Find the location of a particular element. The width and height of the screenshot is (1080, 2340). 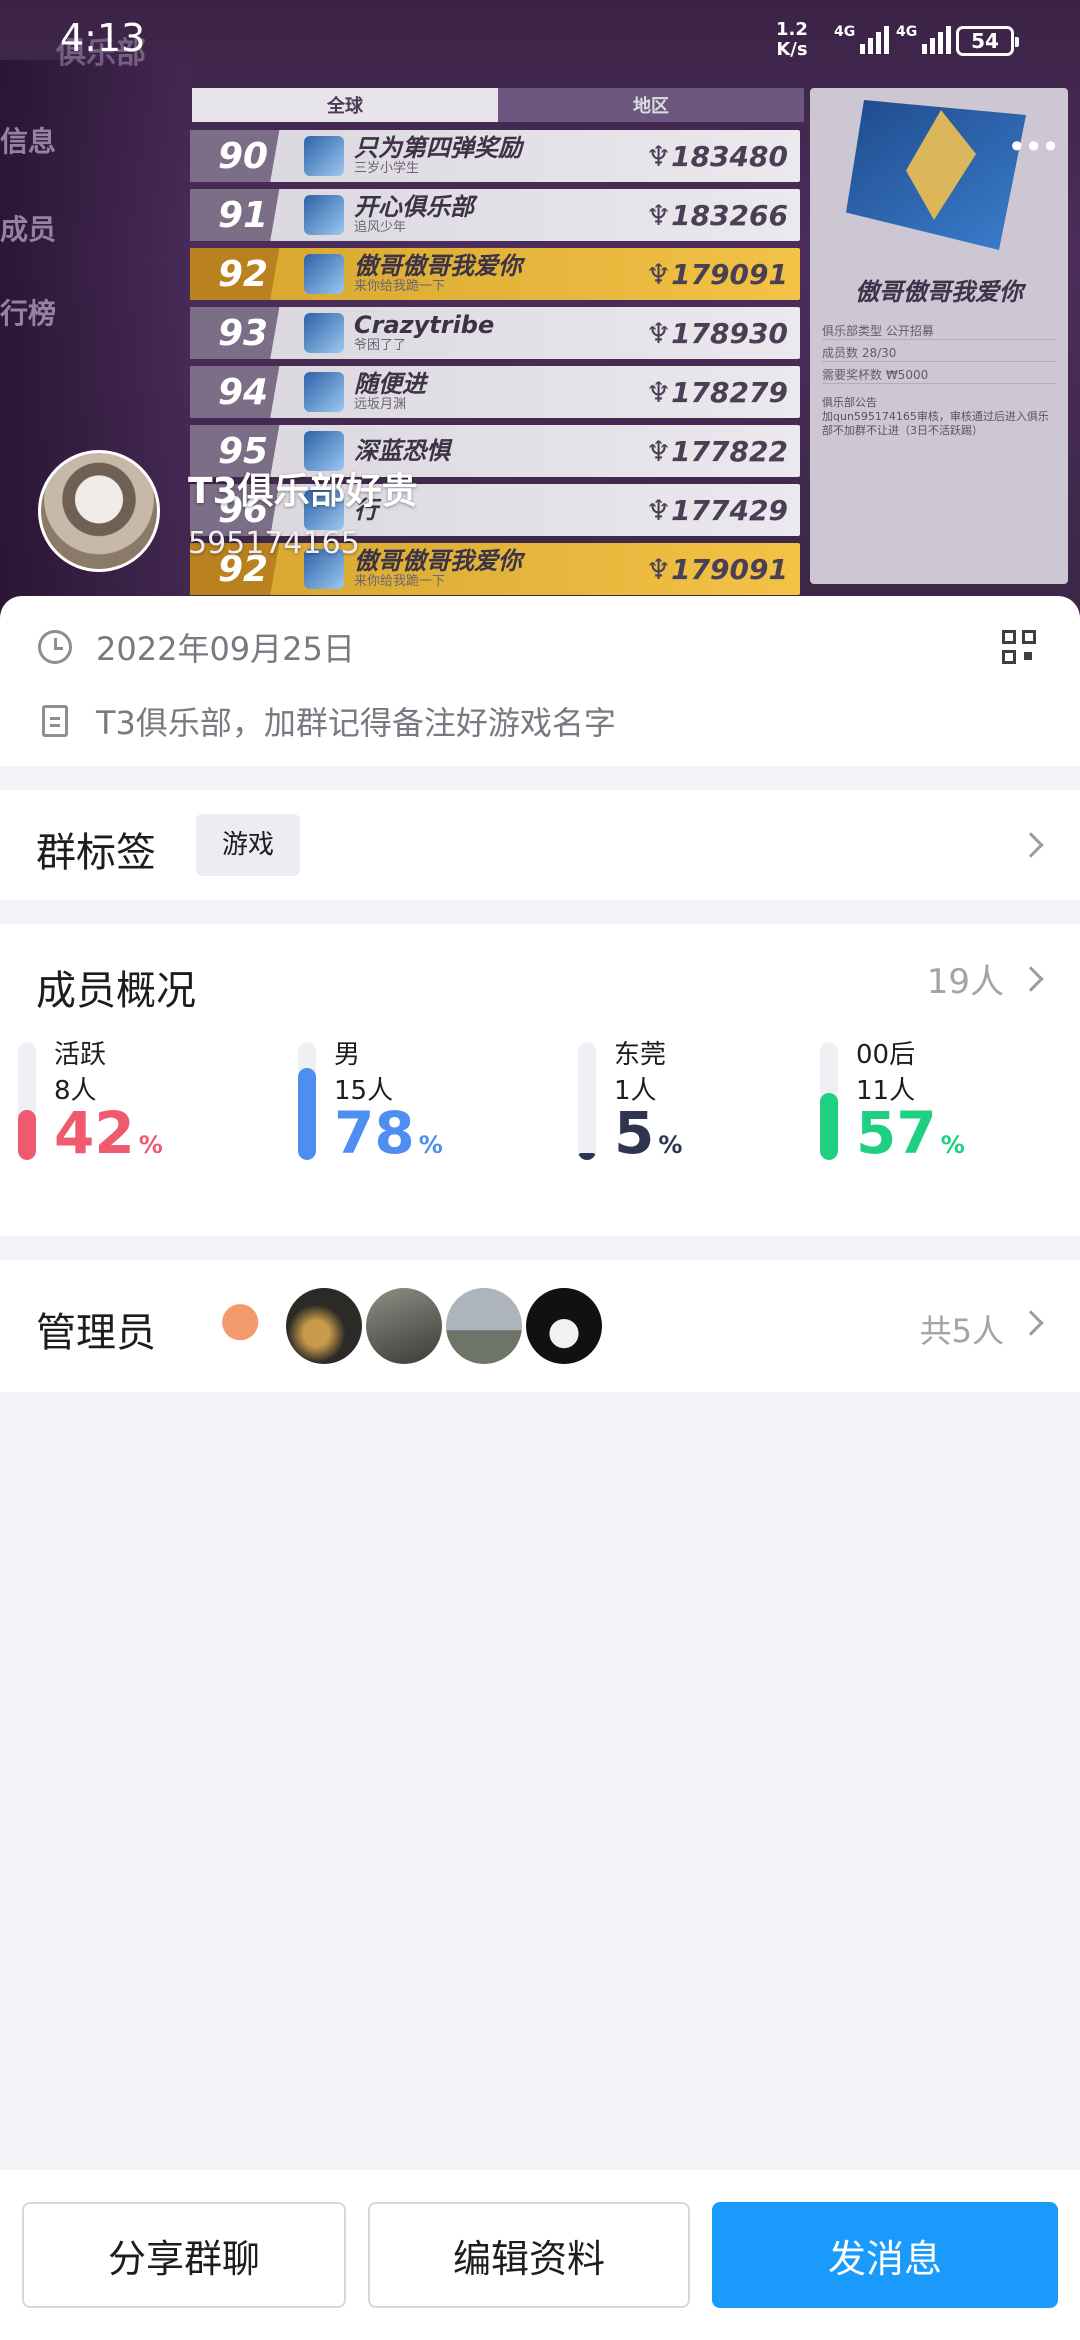

stat-percent-value: 5 is located at coordinates (634, 1133).